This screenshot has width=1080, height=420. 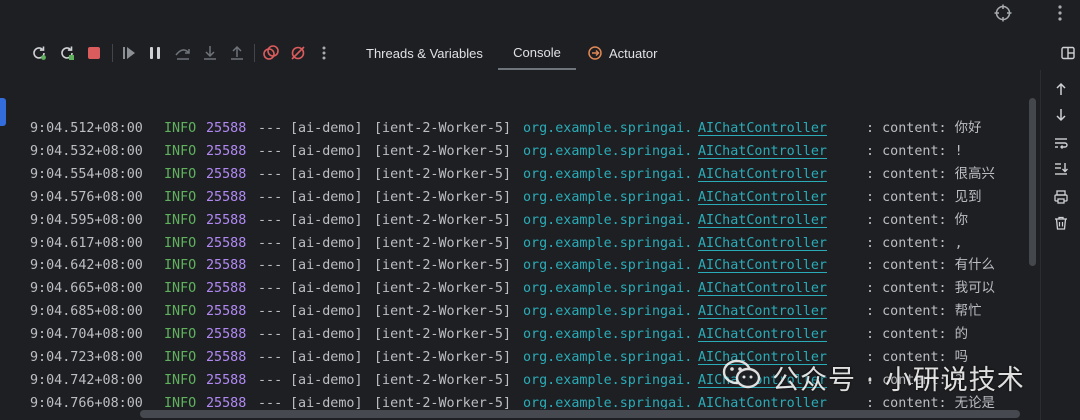 I want to click on tab-label: Actuator, so click(x=633, y=53).